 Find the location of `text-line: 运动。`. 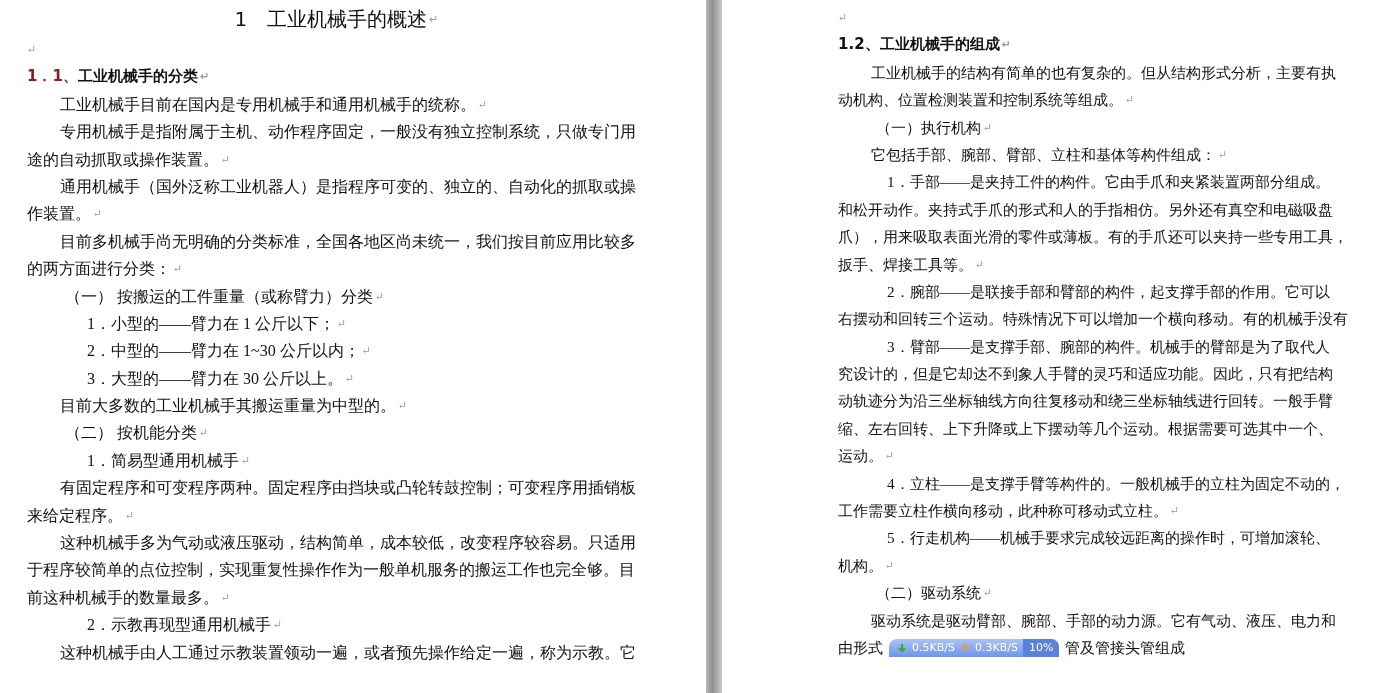

text-line: 运动。 is located at coordinates (860, 456).